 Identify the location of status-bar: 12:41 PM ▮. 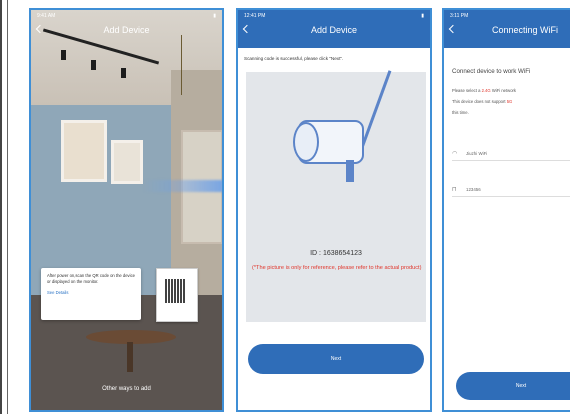
(334, 16).